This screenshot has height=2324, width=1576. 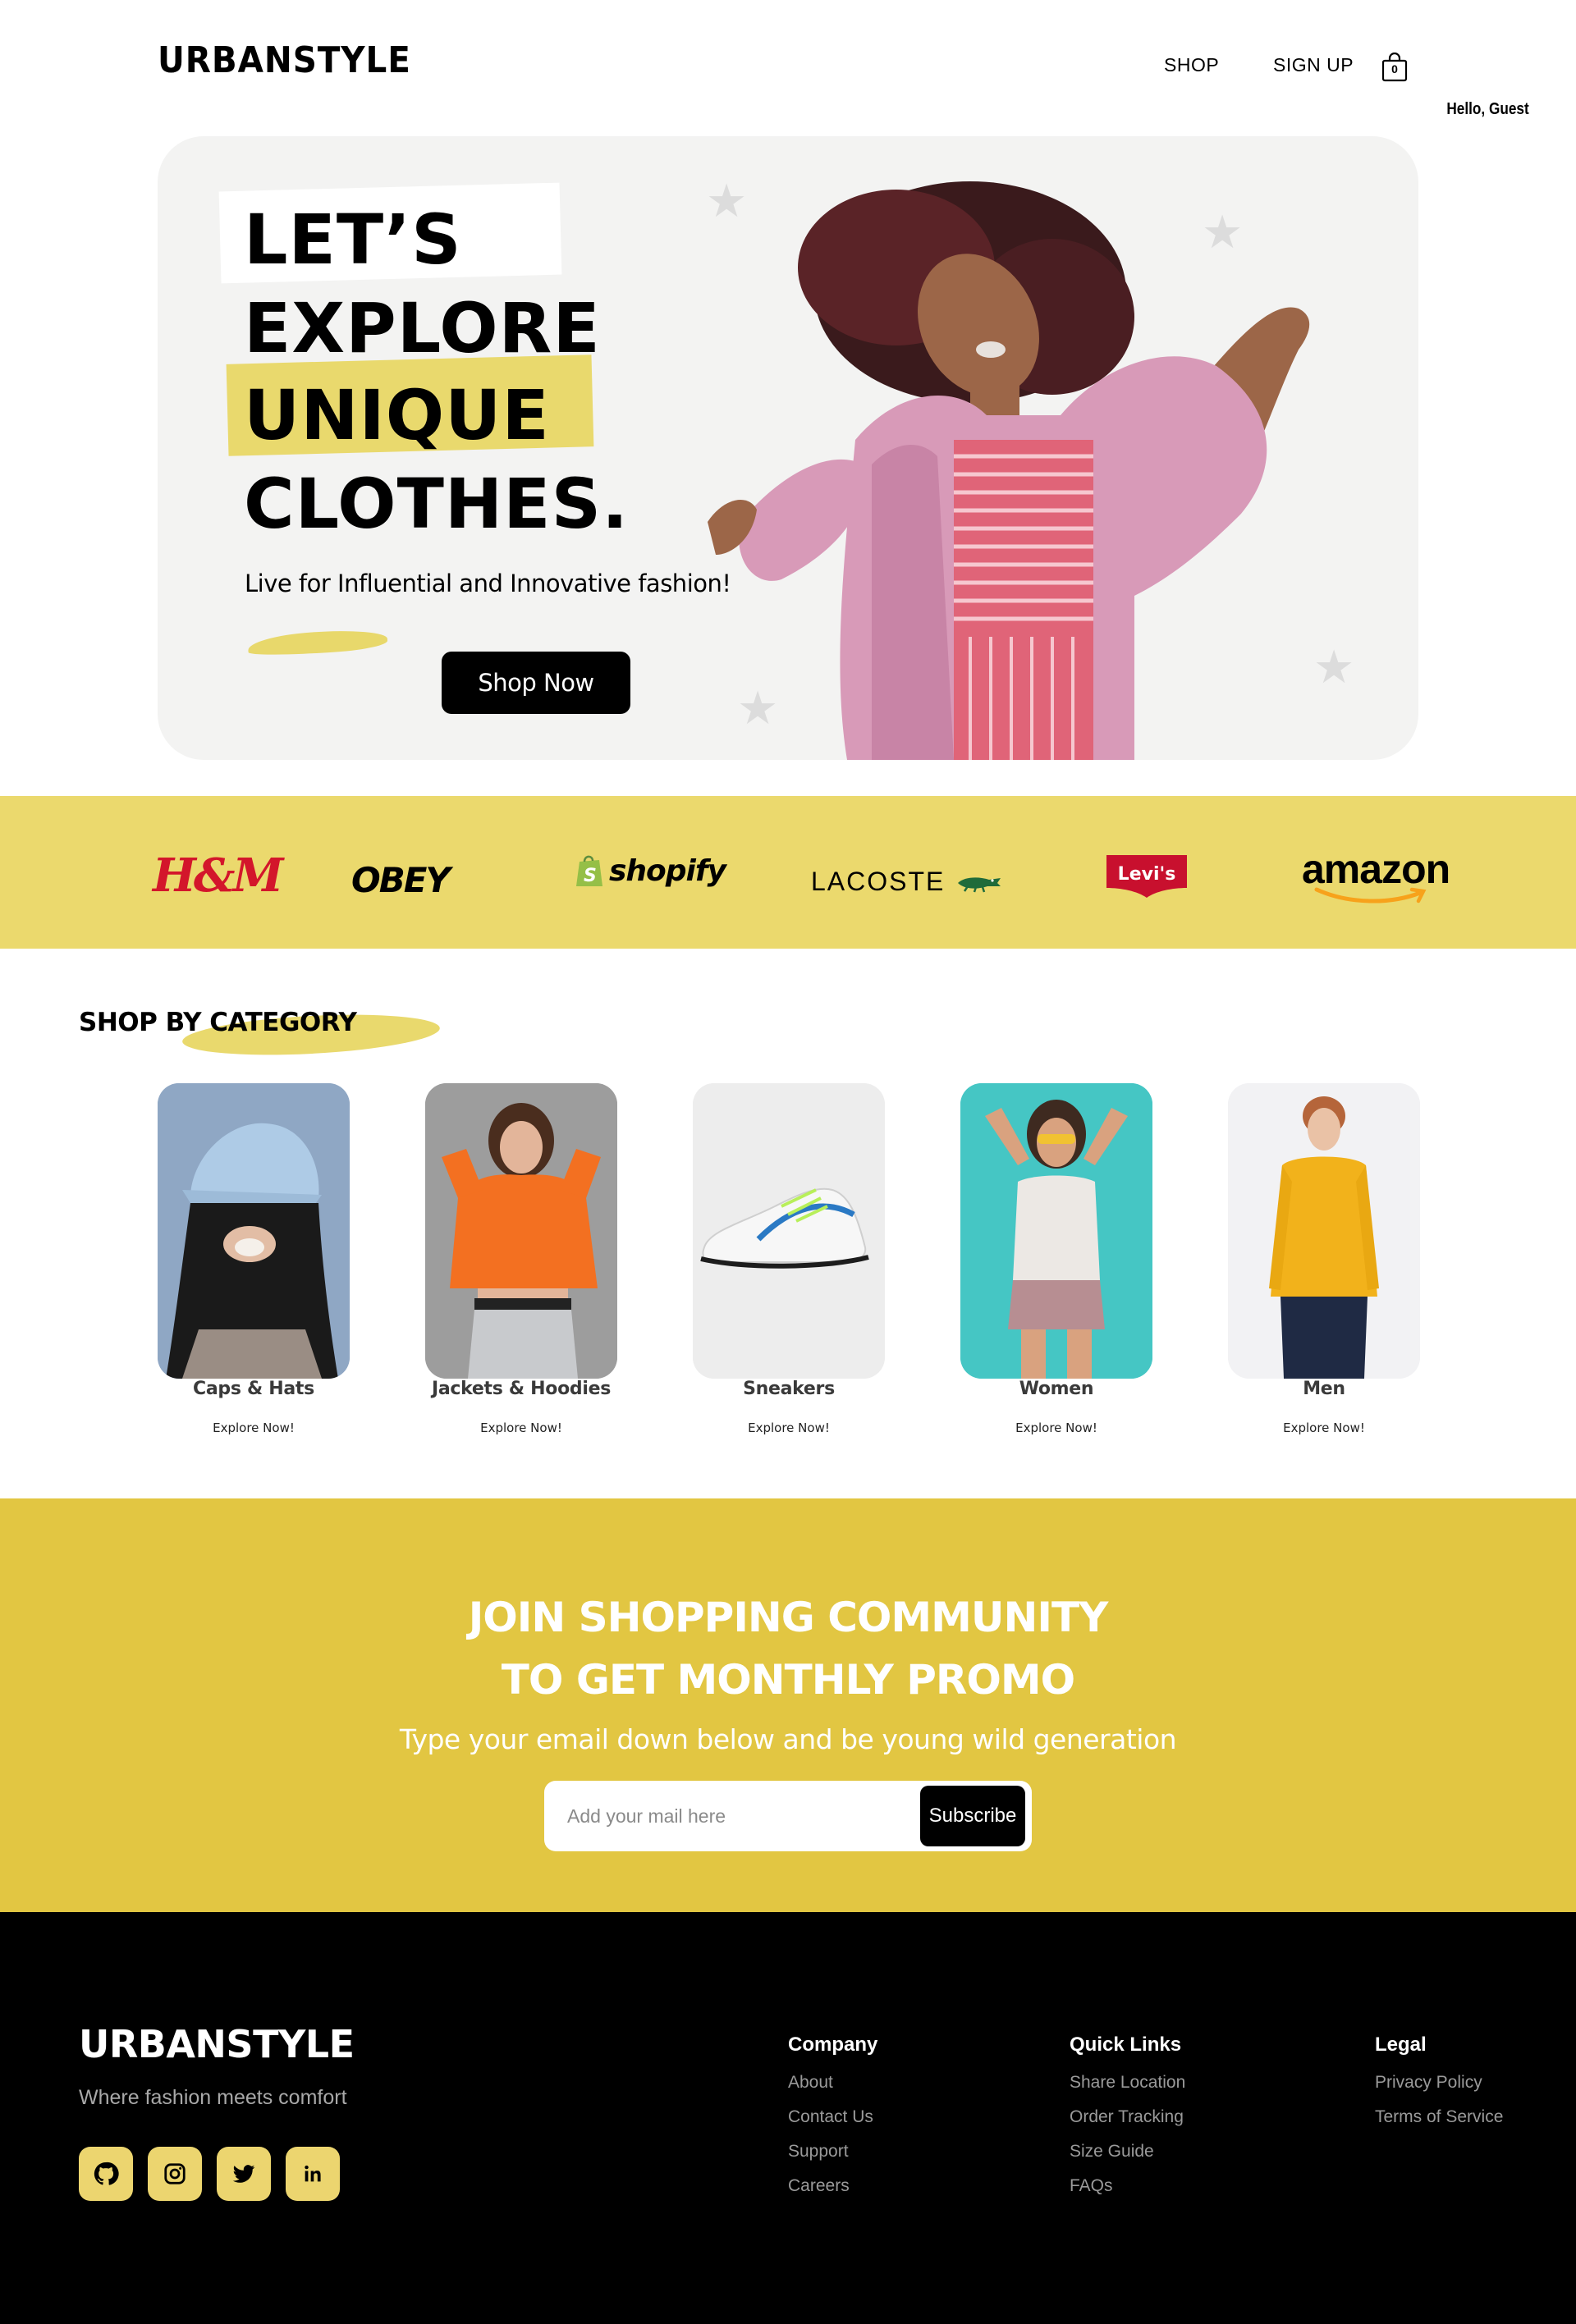 I want to click on brand-logo-label: amazon, so click(x=1376, y=869).